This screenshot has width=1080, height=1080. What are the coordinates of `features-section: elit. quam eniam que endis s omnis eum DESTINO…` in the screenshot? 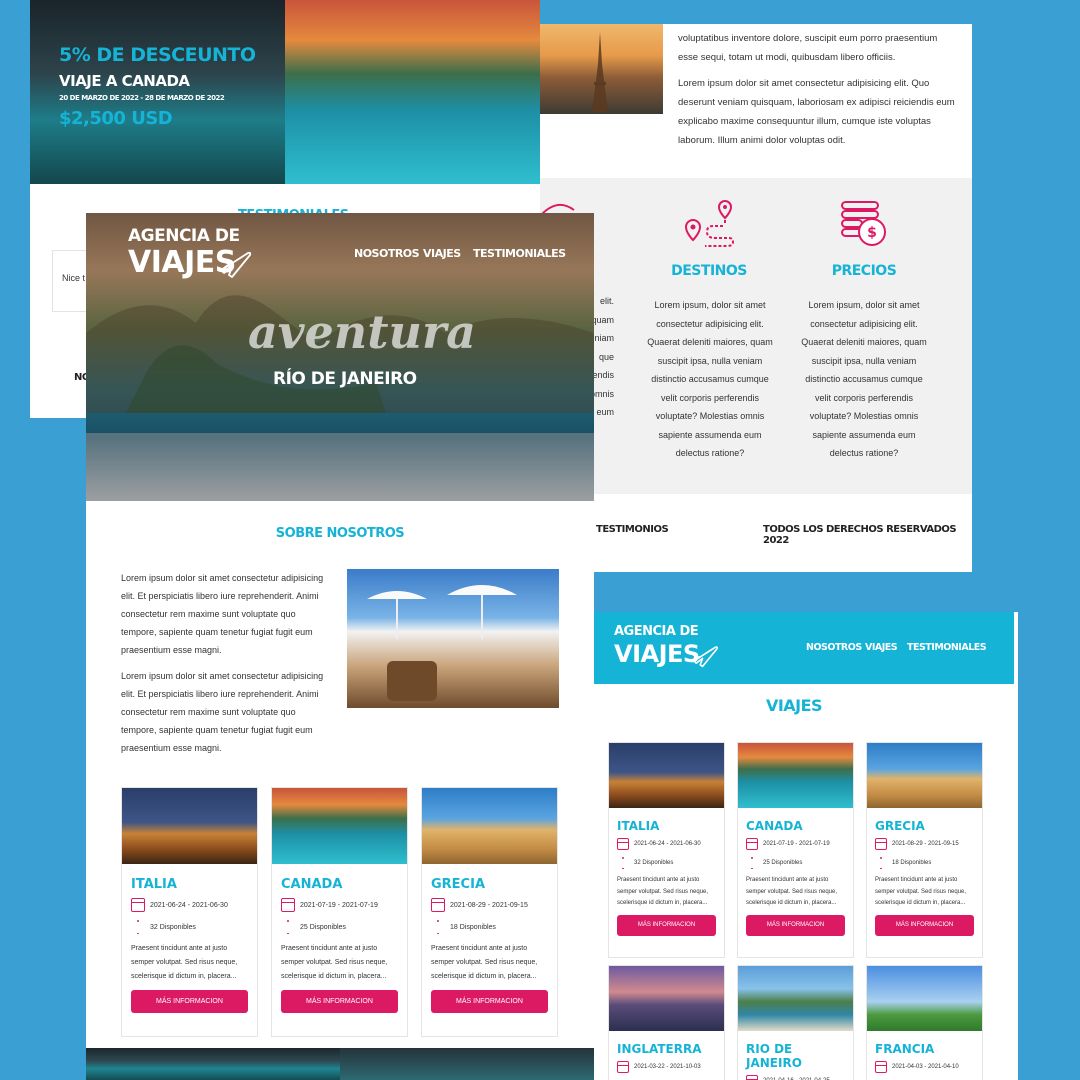 It's located at (756, 336).